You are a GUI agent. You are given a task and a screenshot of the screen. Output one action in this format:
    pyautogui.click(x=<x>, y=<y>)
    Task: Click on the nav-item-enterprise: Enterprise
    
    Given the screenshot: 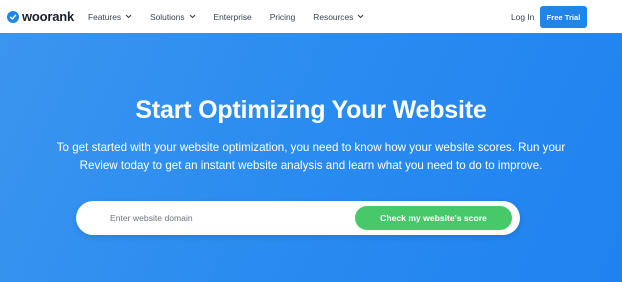 What is the action you would take?
    pyautogui.click(x=233, y=17)
    